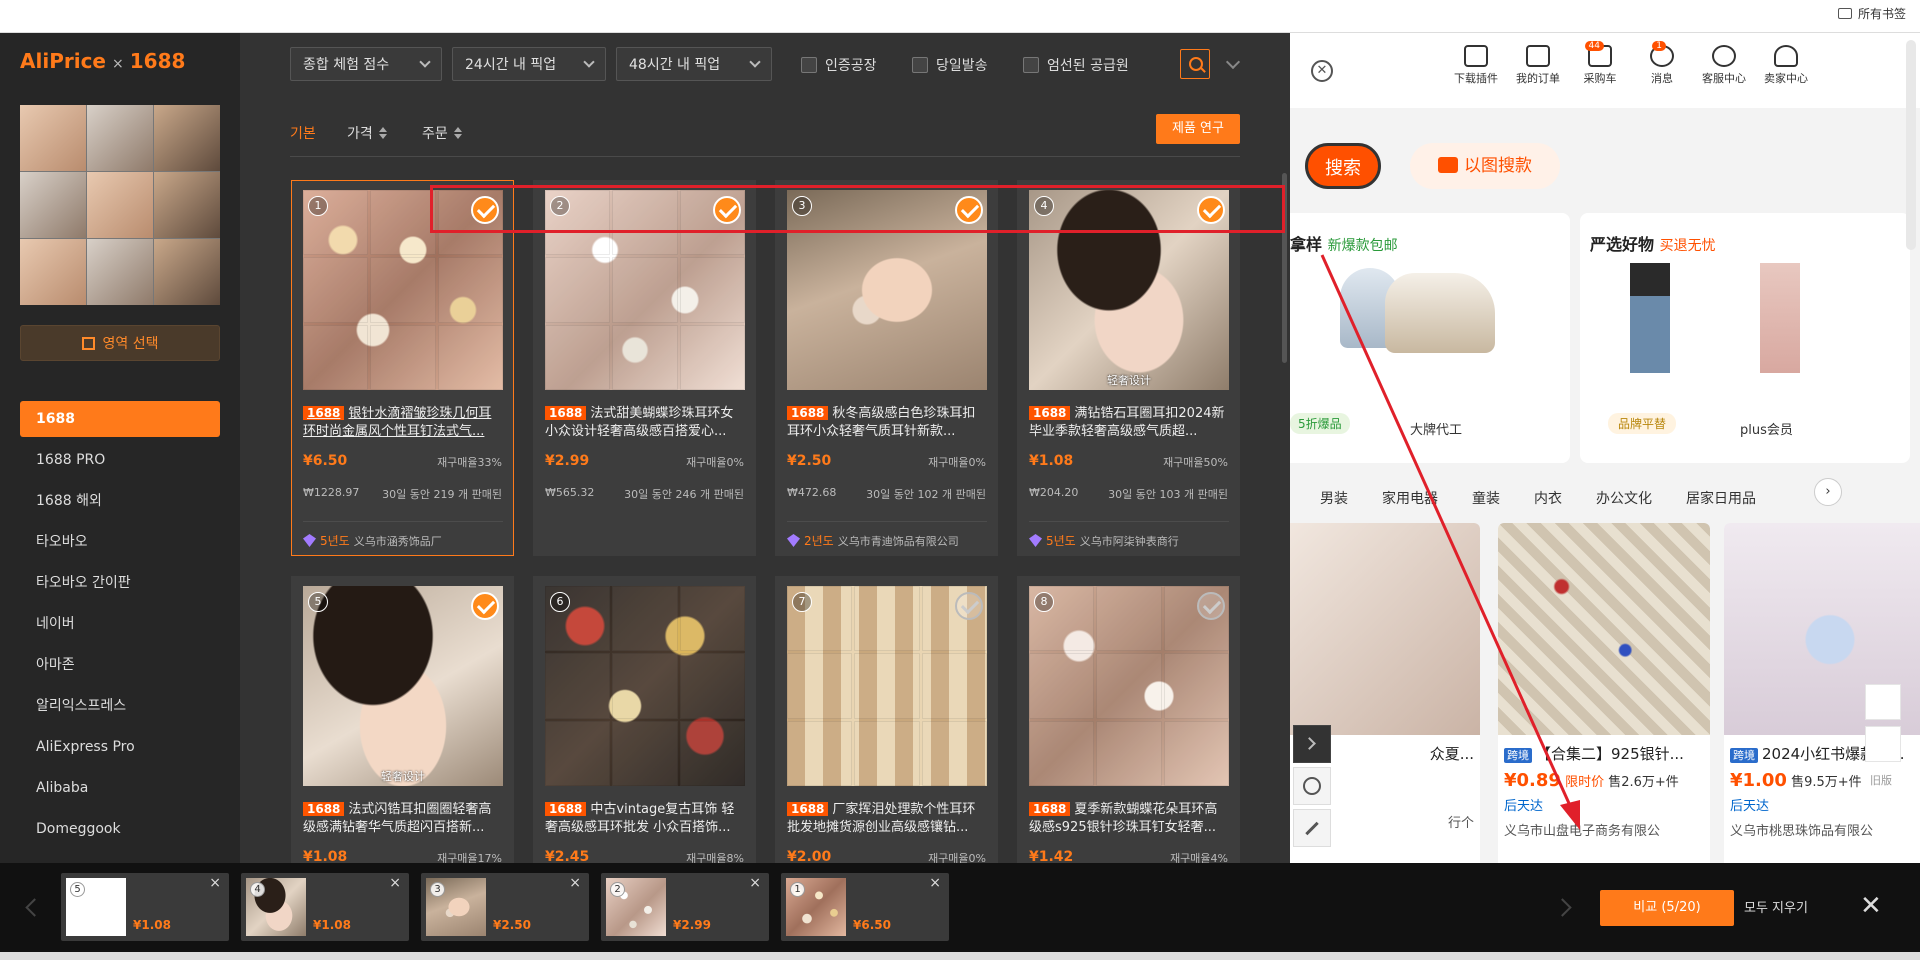 The height and width of the screenshot is (960, 1920). I want to click on platform-1688-pro: 1688 PRO, so click(120, 462).